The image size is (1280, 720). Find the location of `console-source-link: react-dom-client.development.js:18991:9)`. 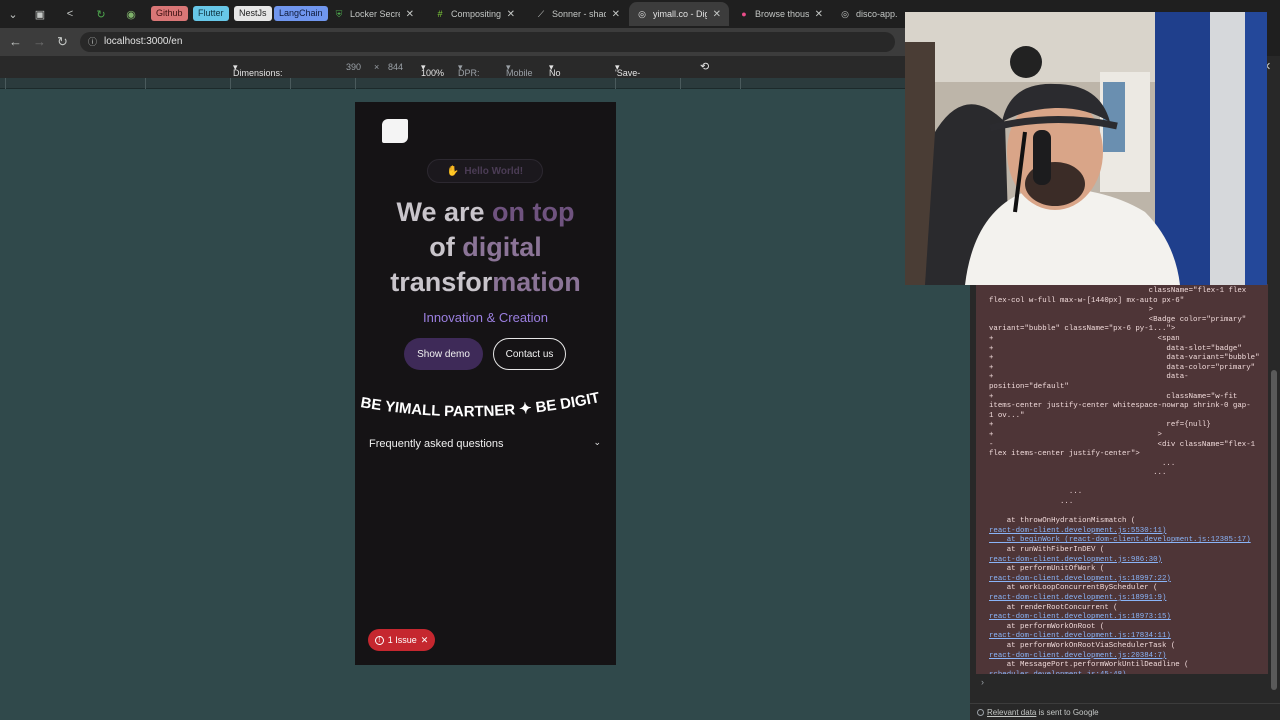

console-source-link: react-dom-client.development.js:18991:9) is located at coordinates (1077, 598).